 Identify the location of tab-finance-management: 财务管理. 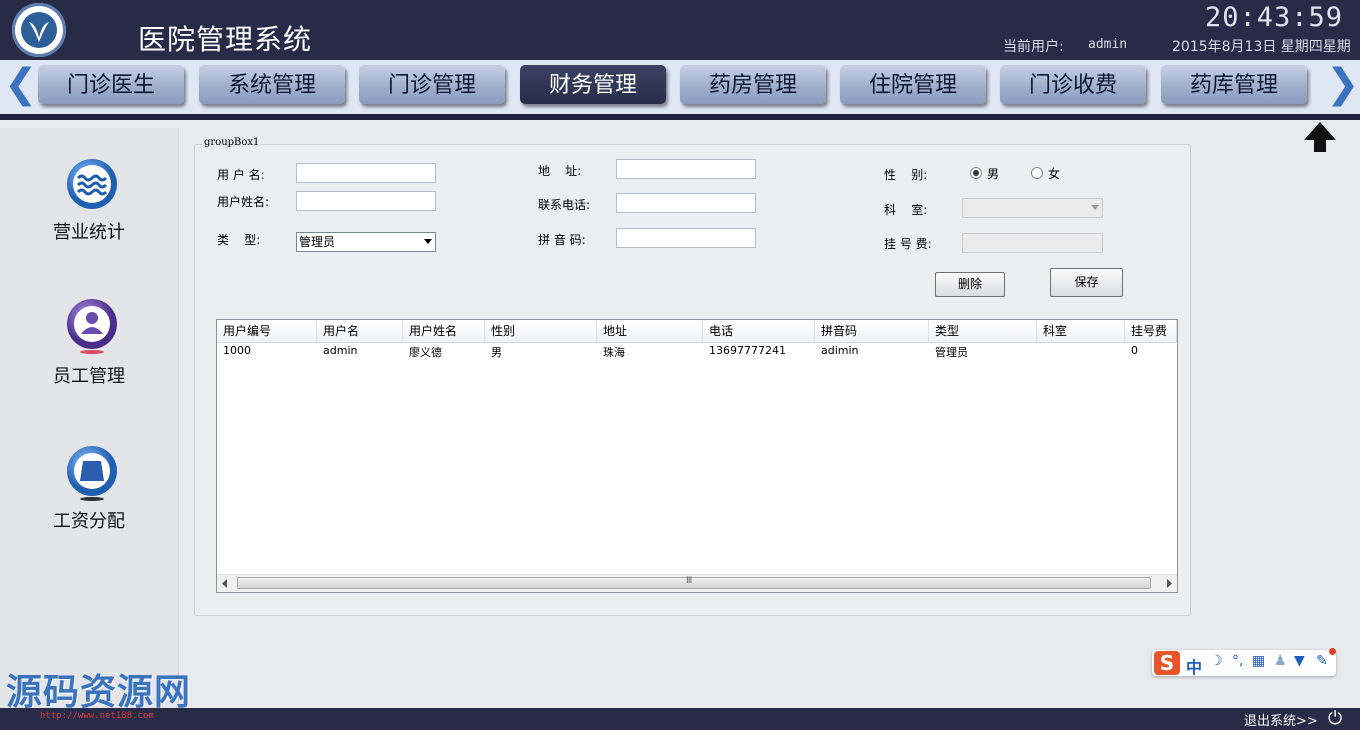
(593, 84).